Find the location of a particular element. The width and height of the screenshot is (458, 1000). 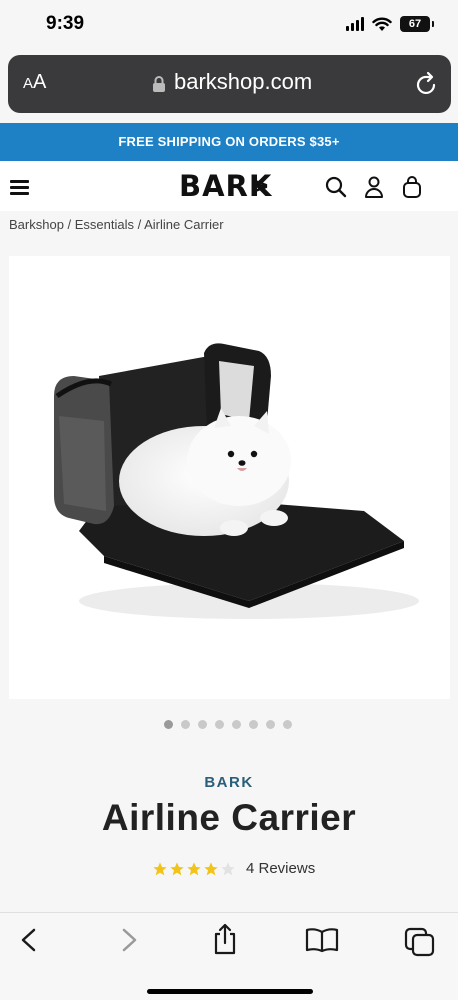

home-indicator is located at coordinates (230, 991).